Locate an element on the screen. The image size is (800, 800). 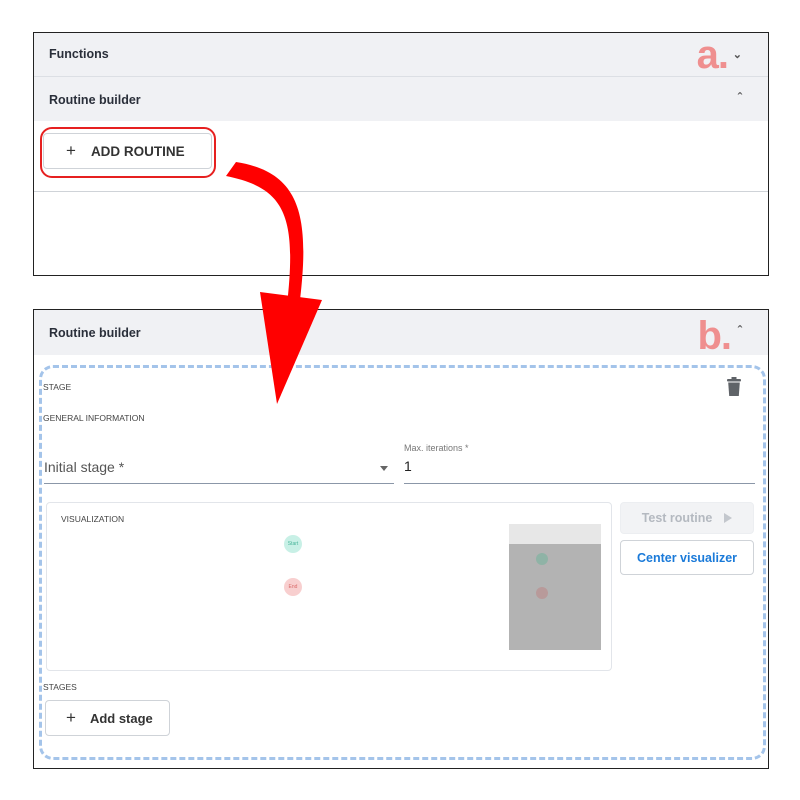
routine-builder-title-b: Routine builder is located at coordinates (95, 333).